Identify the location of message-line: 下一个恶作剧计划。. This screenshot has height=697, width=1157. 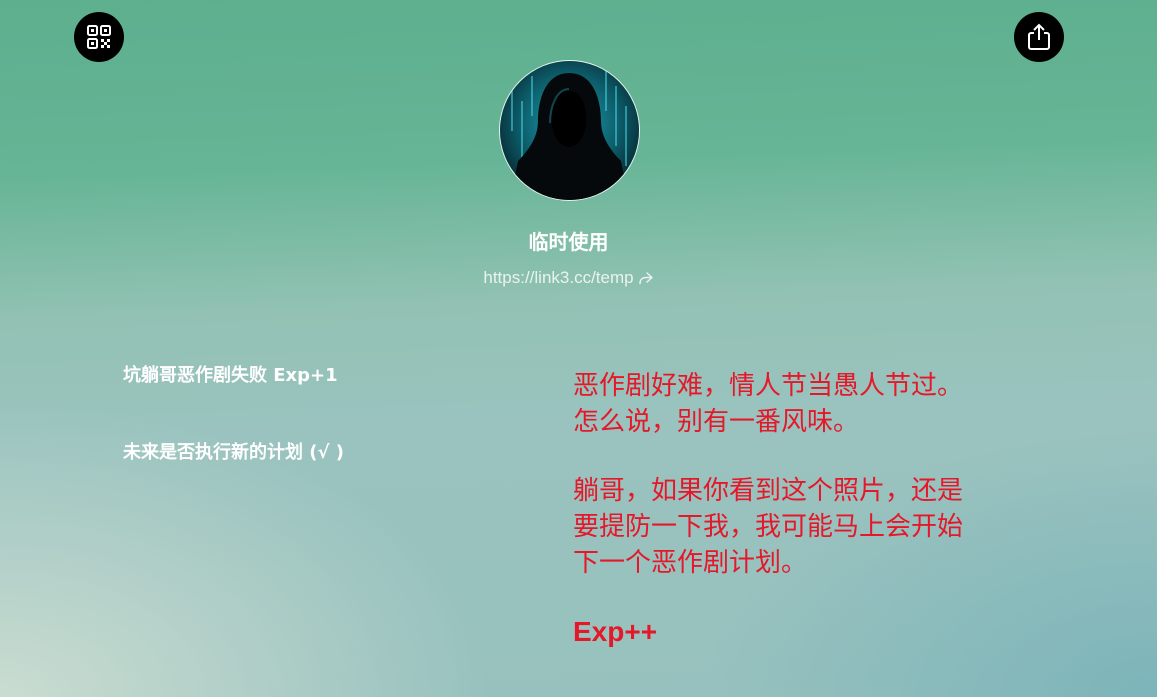
(690, 563).